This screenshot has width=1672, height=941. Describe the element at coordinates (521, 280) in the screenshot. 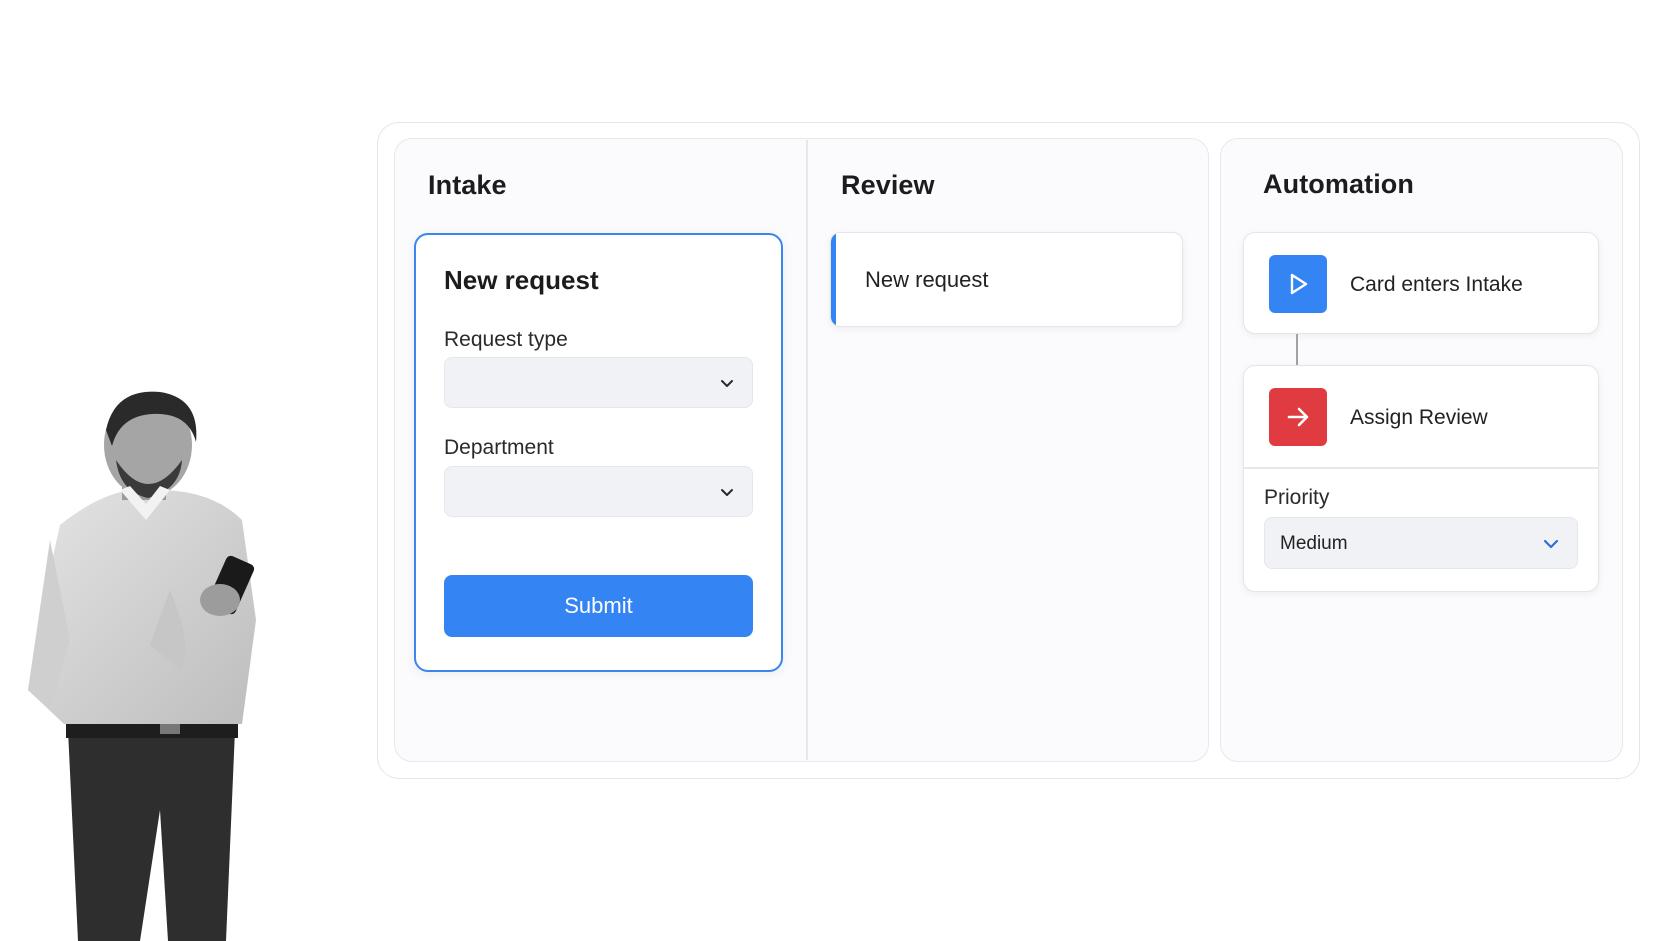

I see `form-title: New request` at that location.